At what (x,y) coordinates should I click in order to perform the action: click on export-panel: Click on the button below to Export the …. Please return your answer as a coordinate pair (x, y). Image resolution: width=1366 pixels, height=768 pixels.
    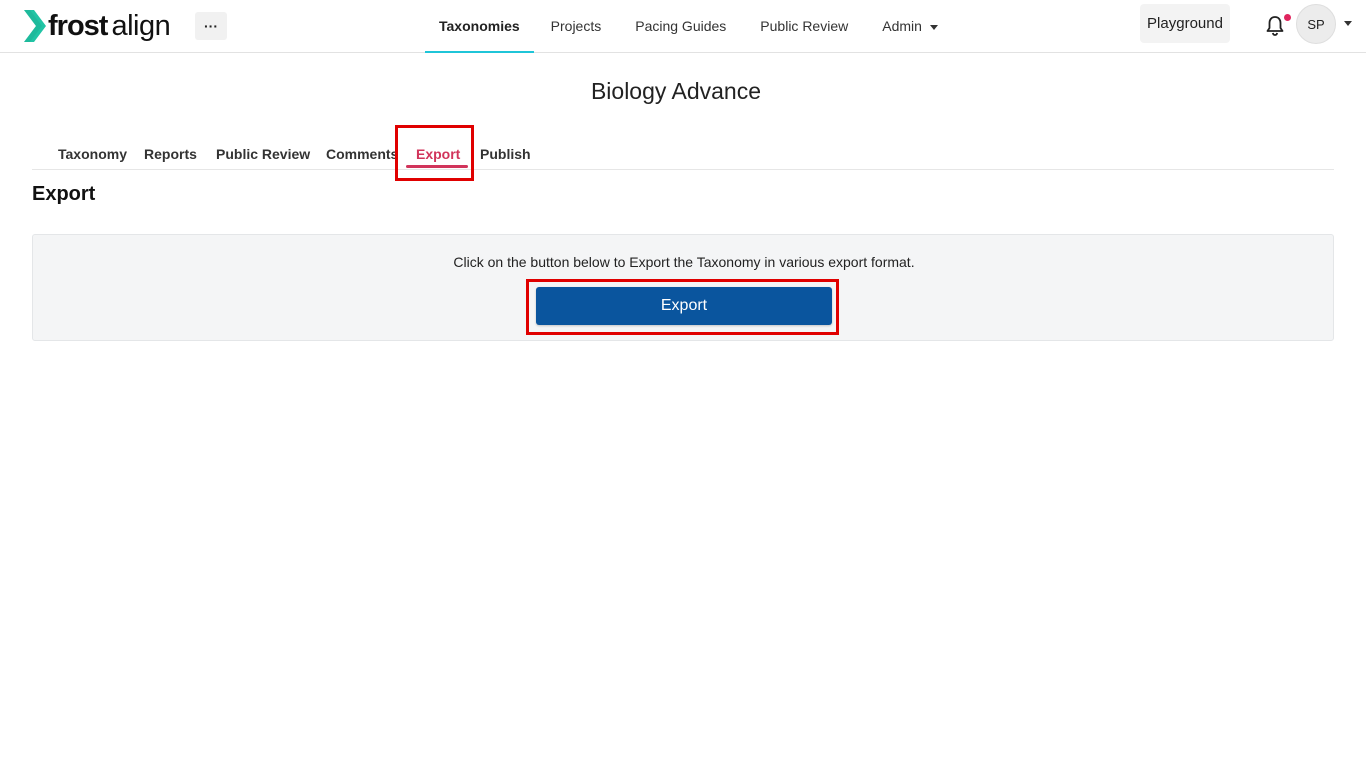
    Looking at the image, I should click on (683, 287).